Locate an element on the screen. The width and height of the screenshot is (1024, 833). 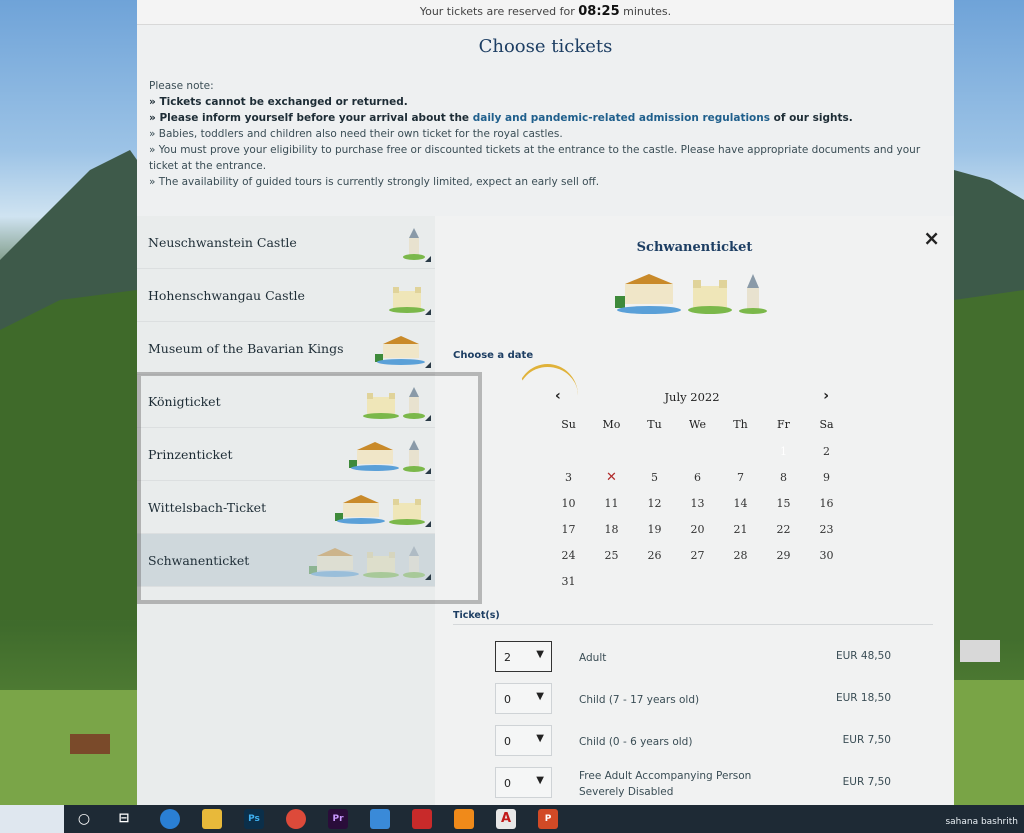
calendar-day: 2 is located at coordinates (826, 453).